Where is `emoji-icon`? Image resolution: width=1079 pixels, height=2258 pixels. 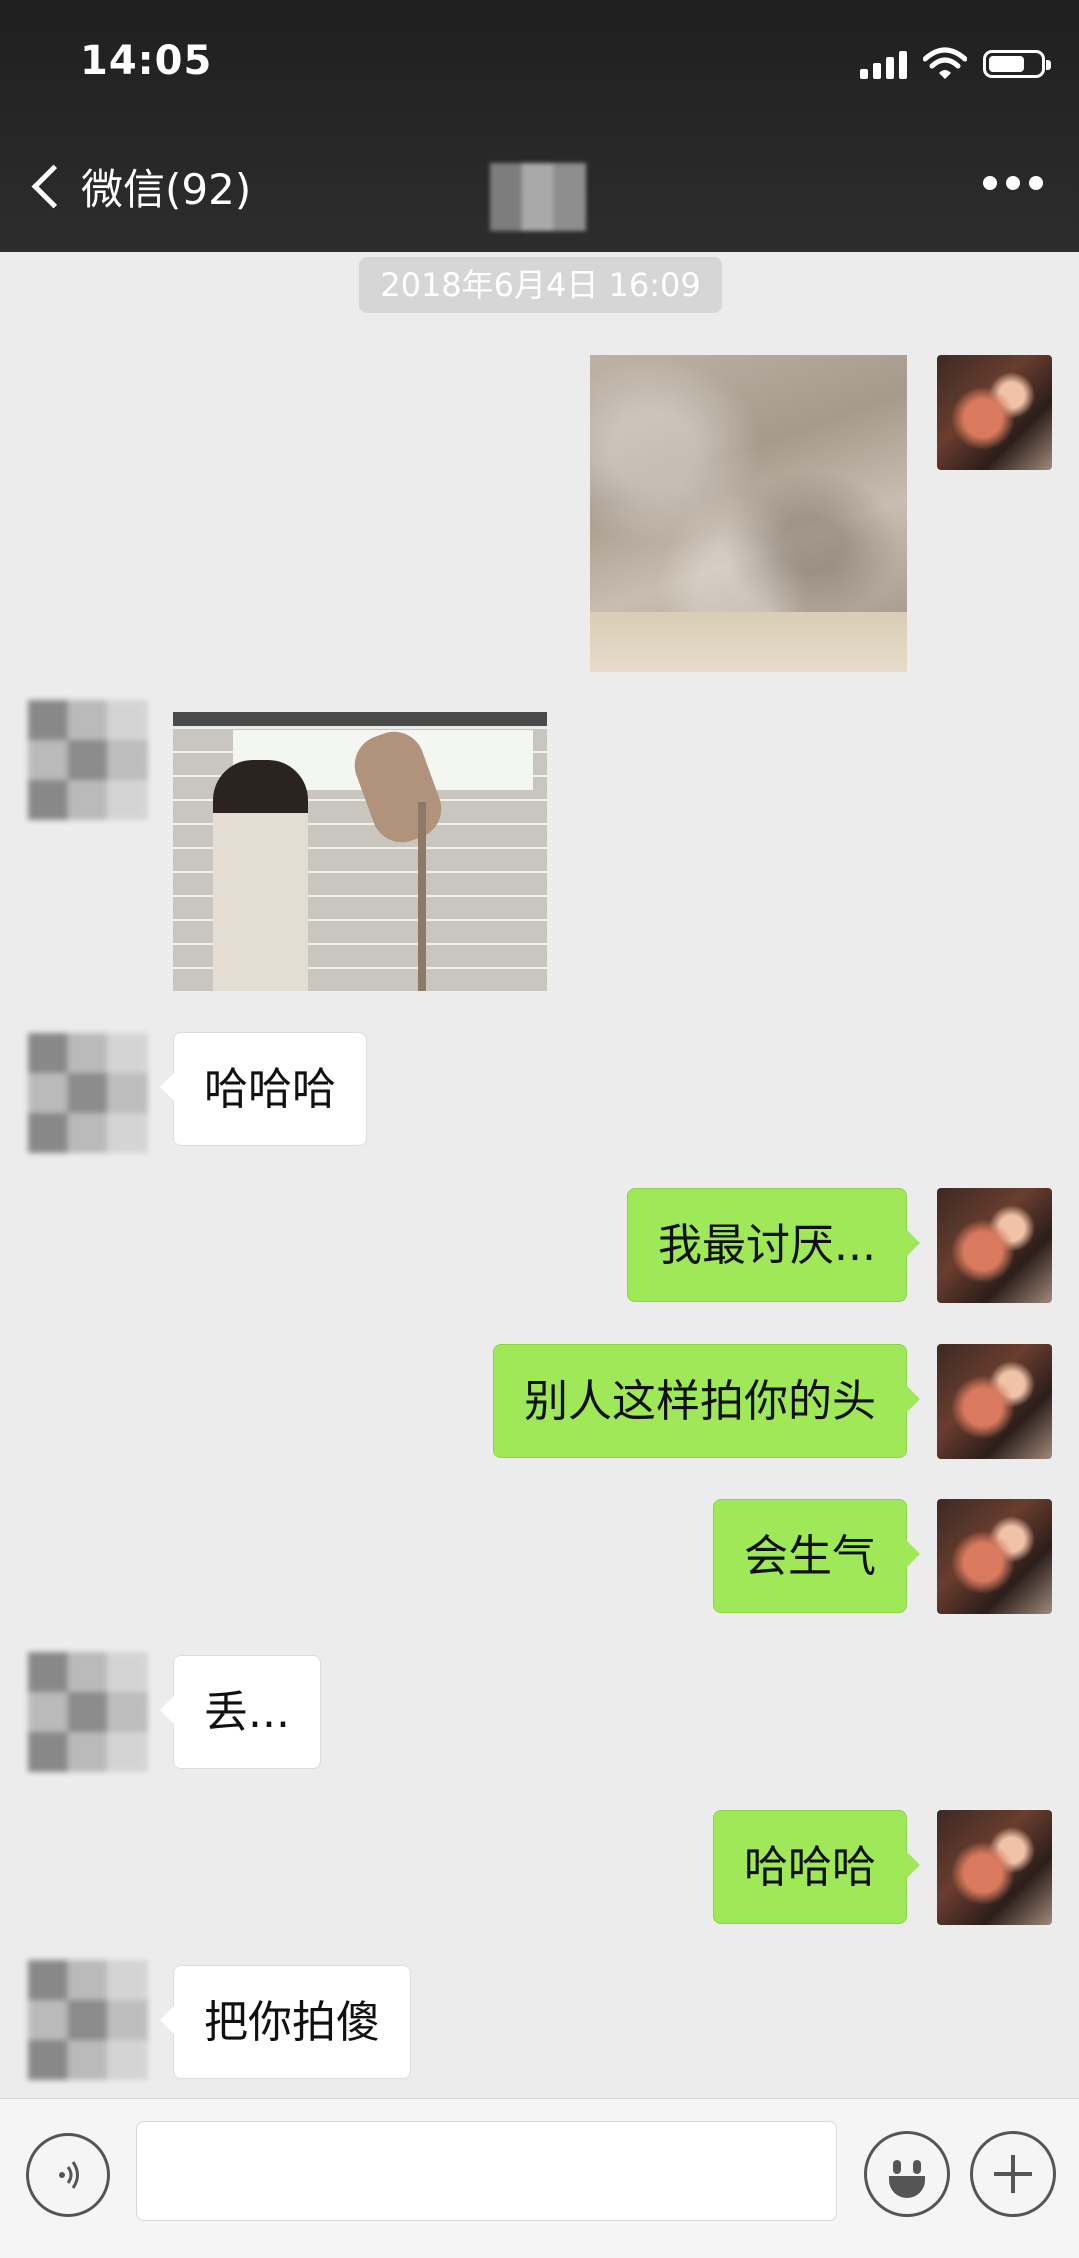
emoji-icon is located at coordinates (907, 2174).